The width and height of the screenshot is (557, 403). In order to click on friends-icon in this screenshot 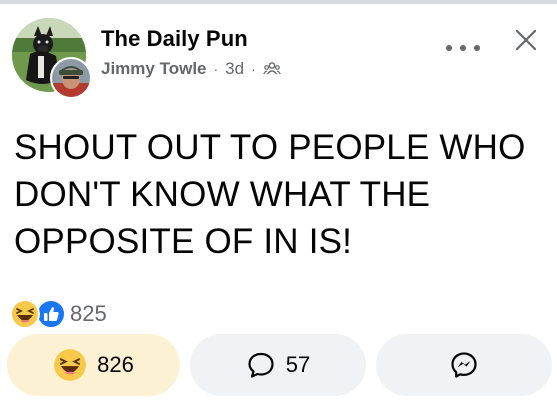, I will do `click(272, 69)`.